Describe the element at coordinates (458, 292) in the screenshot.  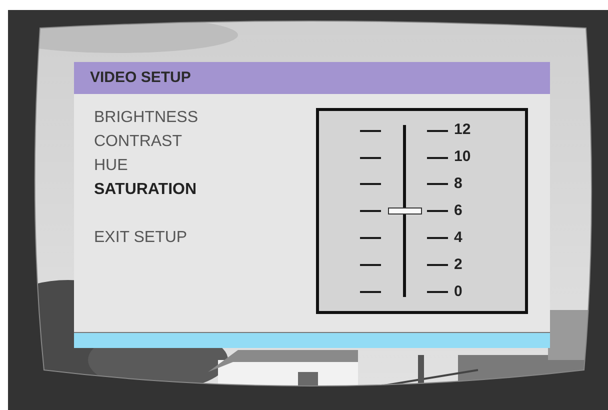
I see `scale-label: 0` at that location.